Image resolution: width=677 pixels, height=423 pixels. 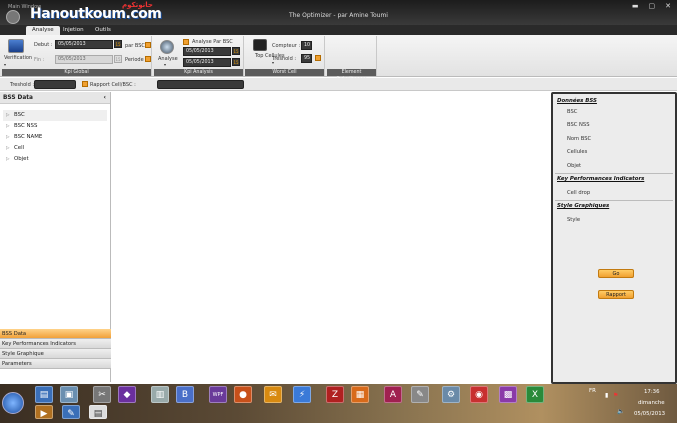 I want to click on clock-day: dimanche, so click(x=651, y=403).